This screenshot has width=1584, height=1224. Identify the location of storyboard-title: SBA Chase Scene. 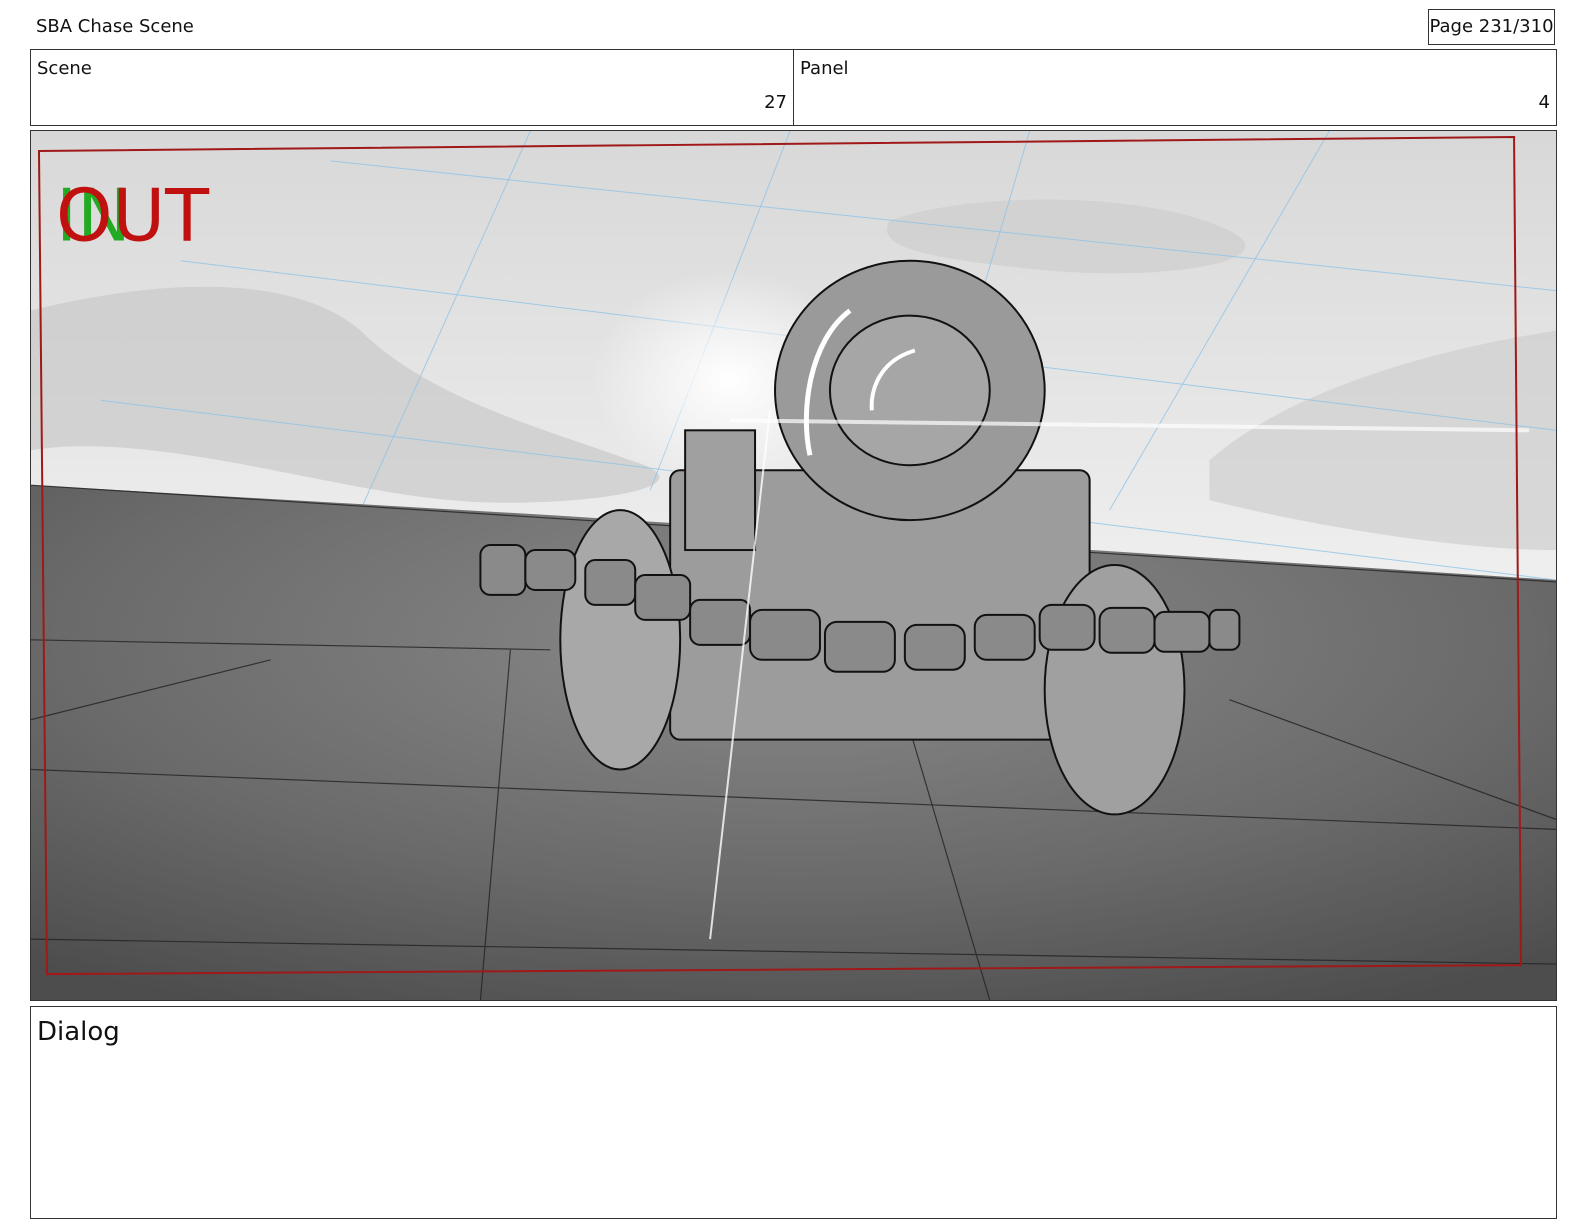
(115, 26).